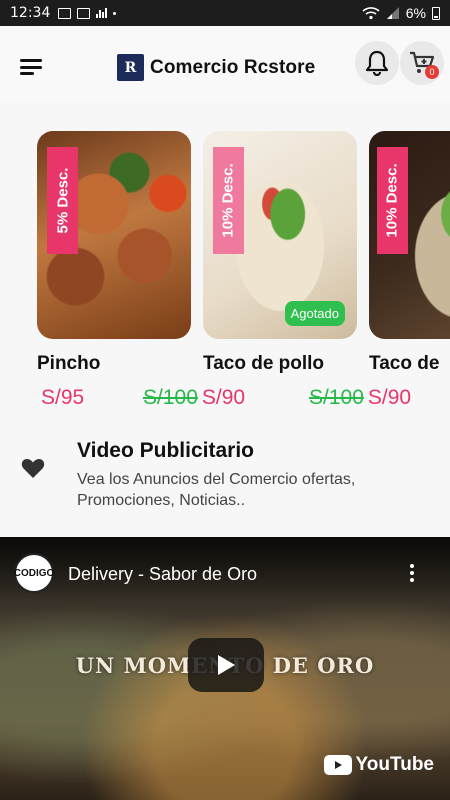 This screenshot has width=450, height=800. I want to click on notifications-button, so click(377, 63).